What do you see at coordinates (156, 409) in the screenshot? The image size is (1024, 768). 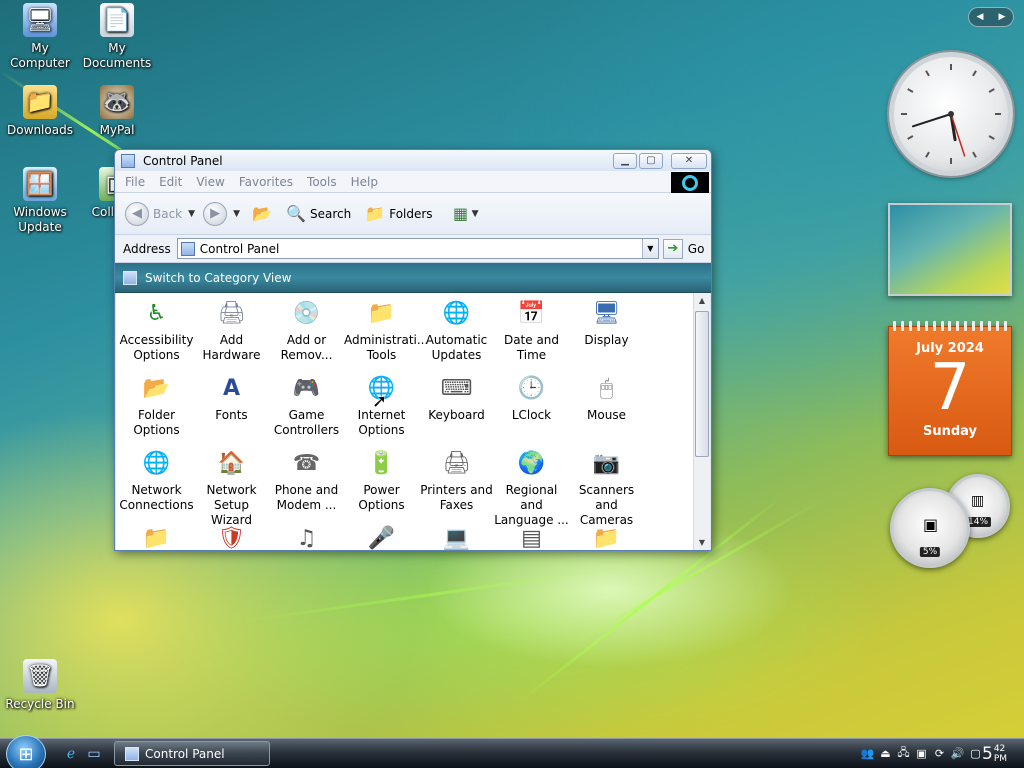 I see `cp-item-folder-options: 📂 Folder Options` at bounding box center [156, 409].